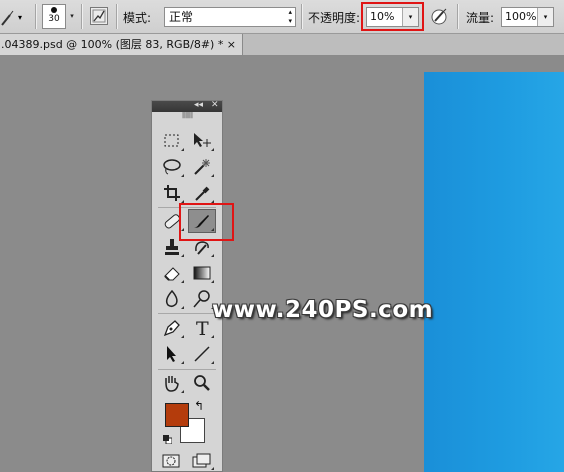 This screenshot has height=472, width=564. I want to click on blur-icon, so click(172, 299).